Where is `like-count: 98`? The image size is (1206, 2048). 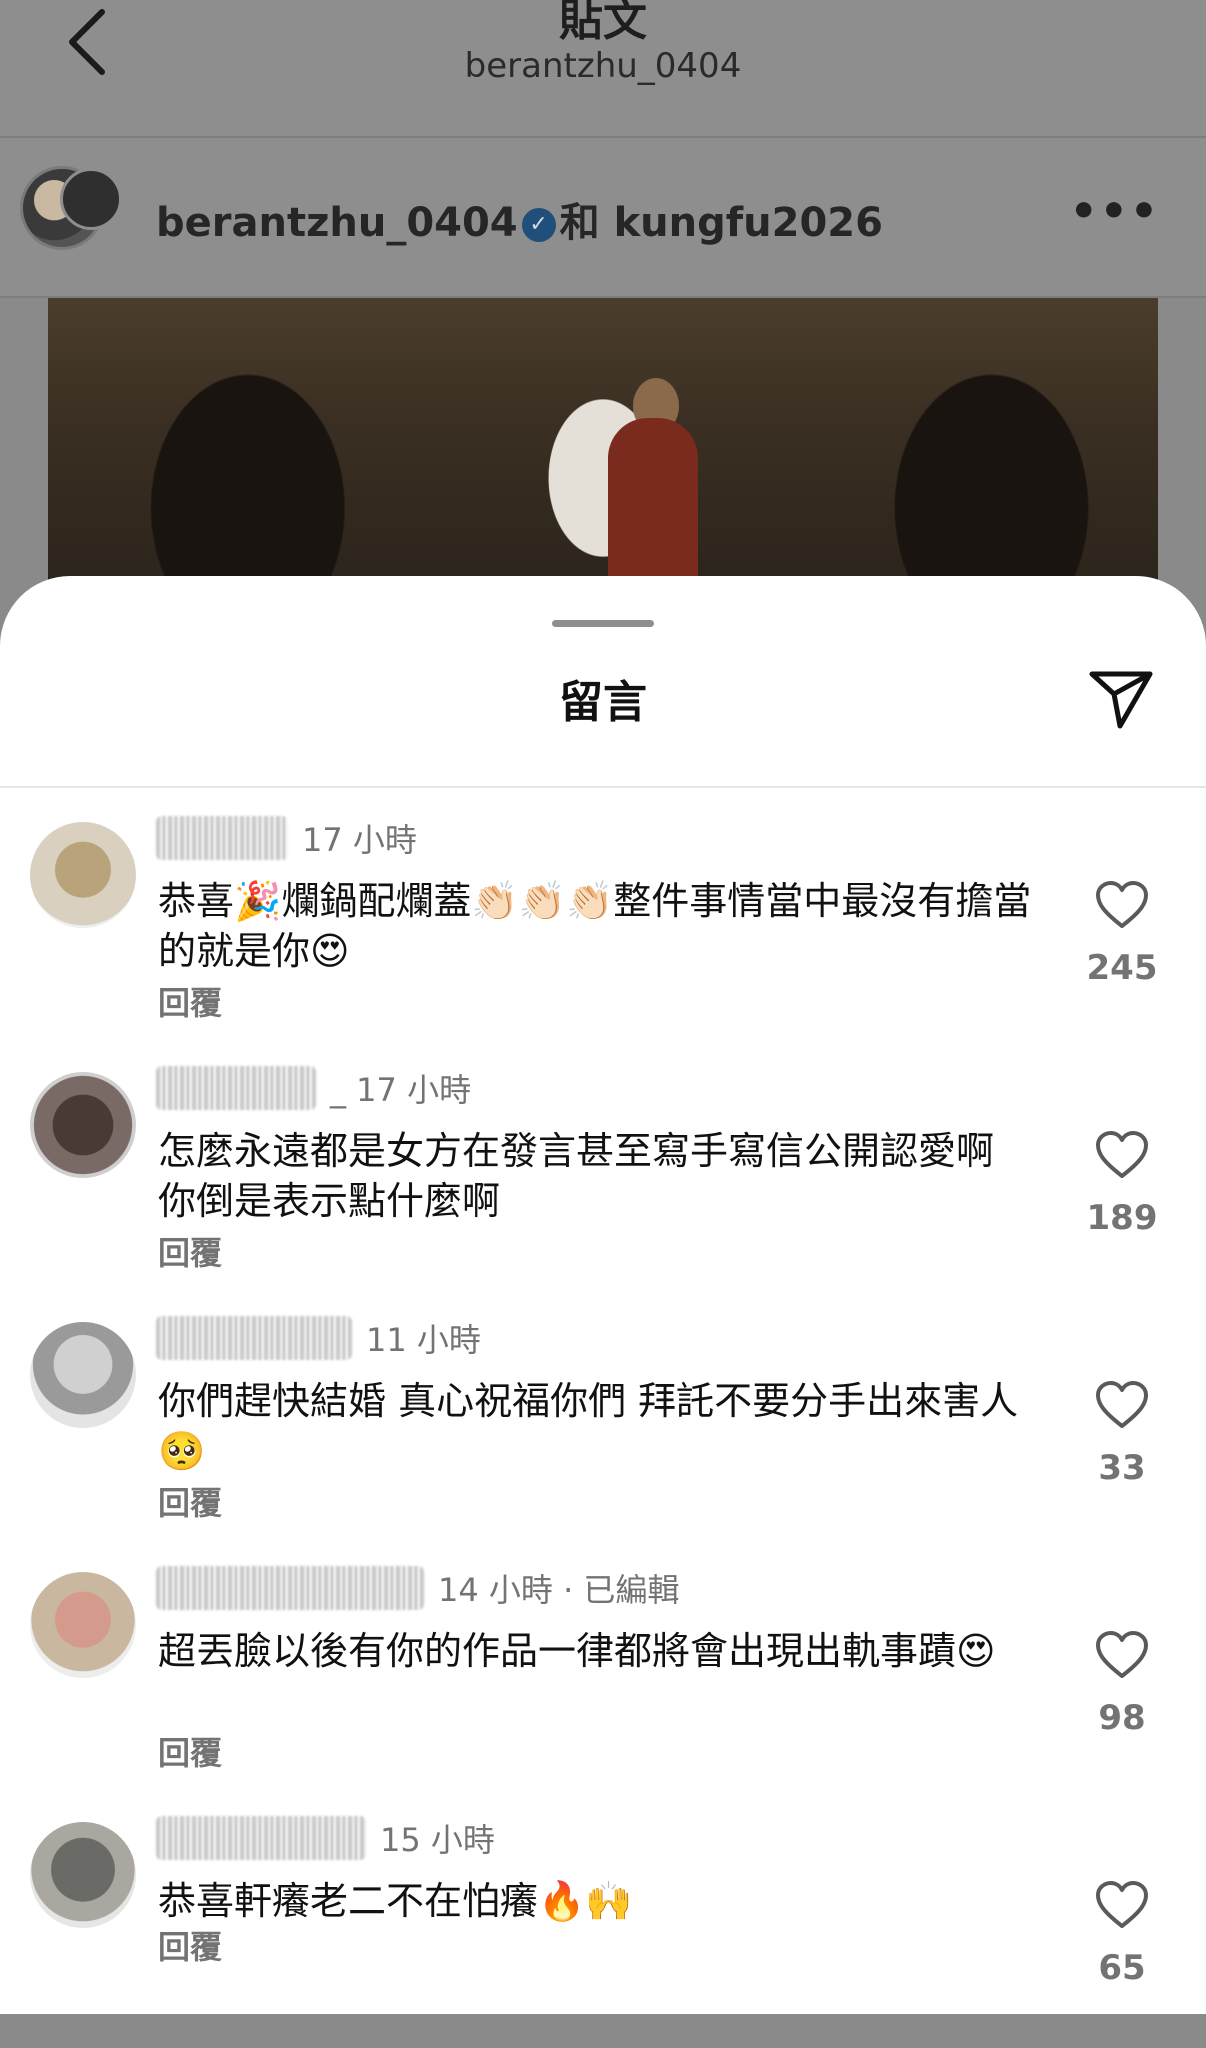 like-count: 98 is located at coordinates (1122, 1718).